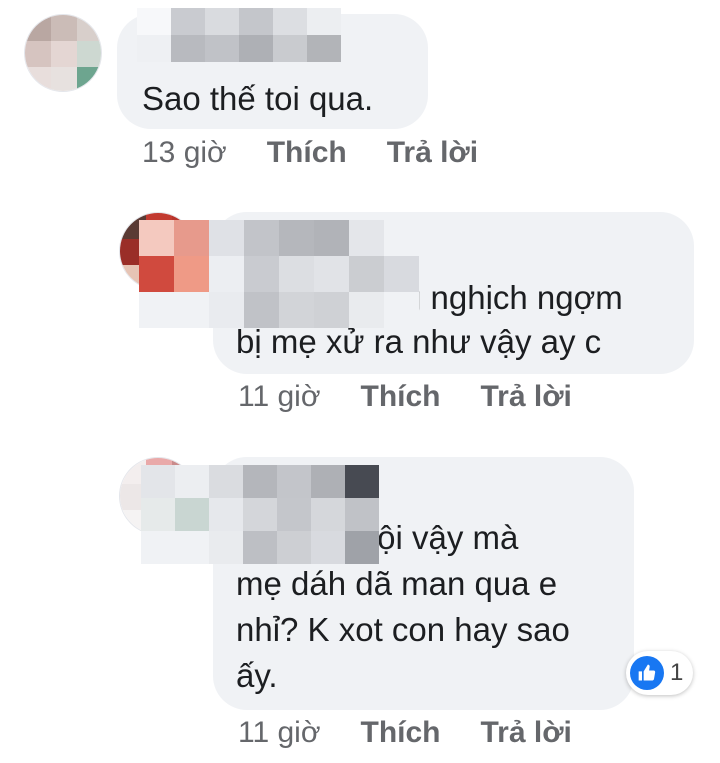  I want to click on comment-actions: 13 giờ Thích Trả lời, so click(310, 153).